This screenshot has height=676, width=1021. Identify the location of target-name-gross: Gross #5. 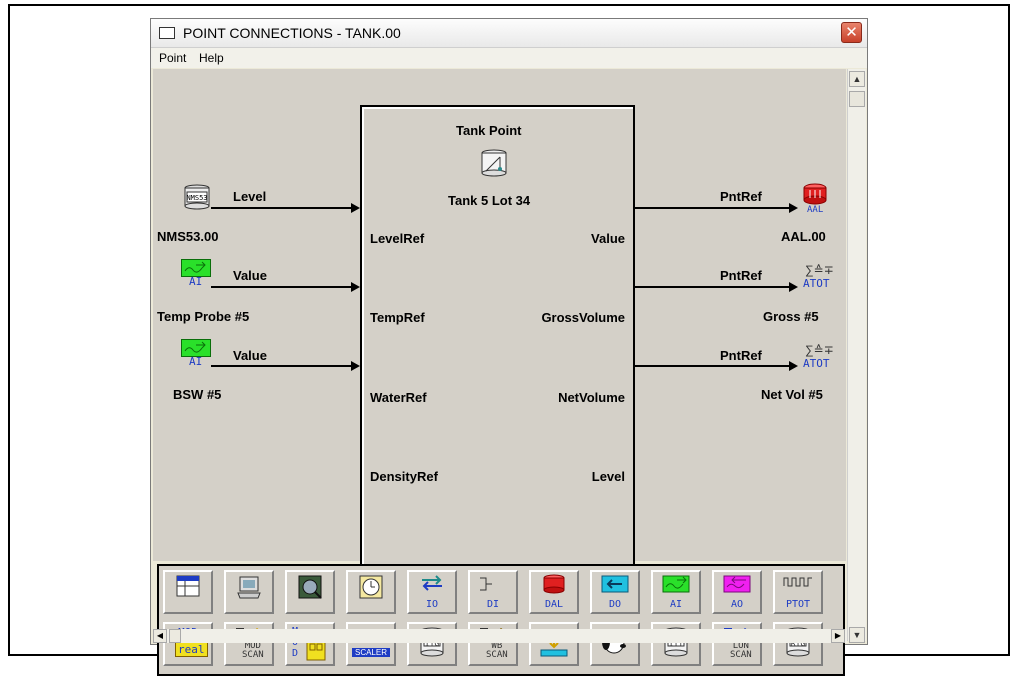
(791, 316).